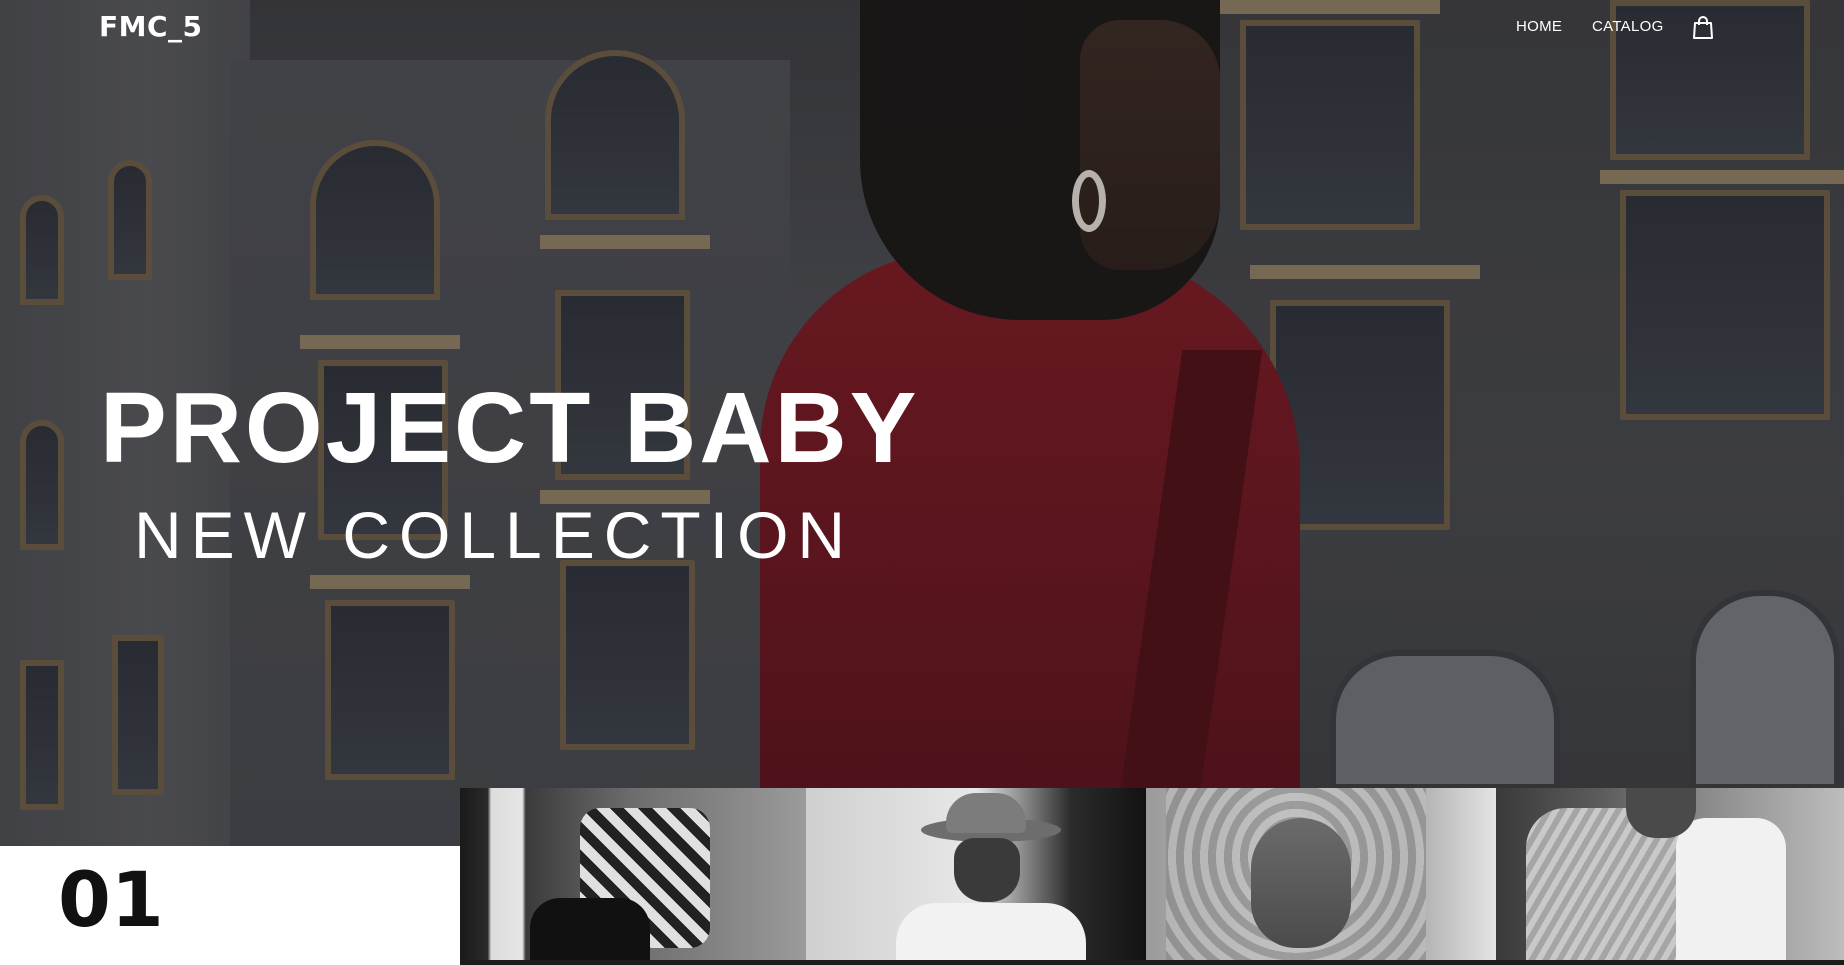 The image size is (1844, 965). What do you see at coordinates (633, 874) in the screenshot?
I see `thumbnail-woman-plaid-shirt` at bounding box center [633, 874].